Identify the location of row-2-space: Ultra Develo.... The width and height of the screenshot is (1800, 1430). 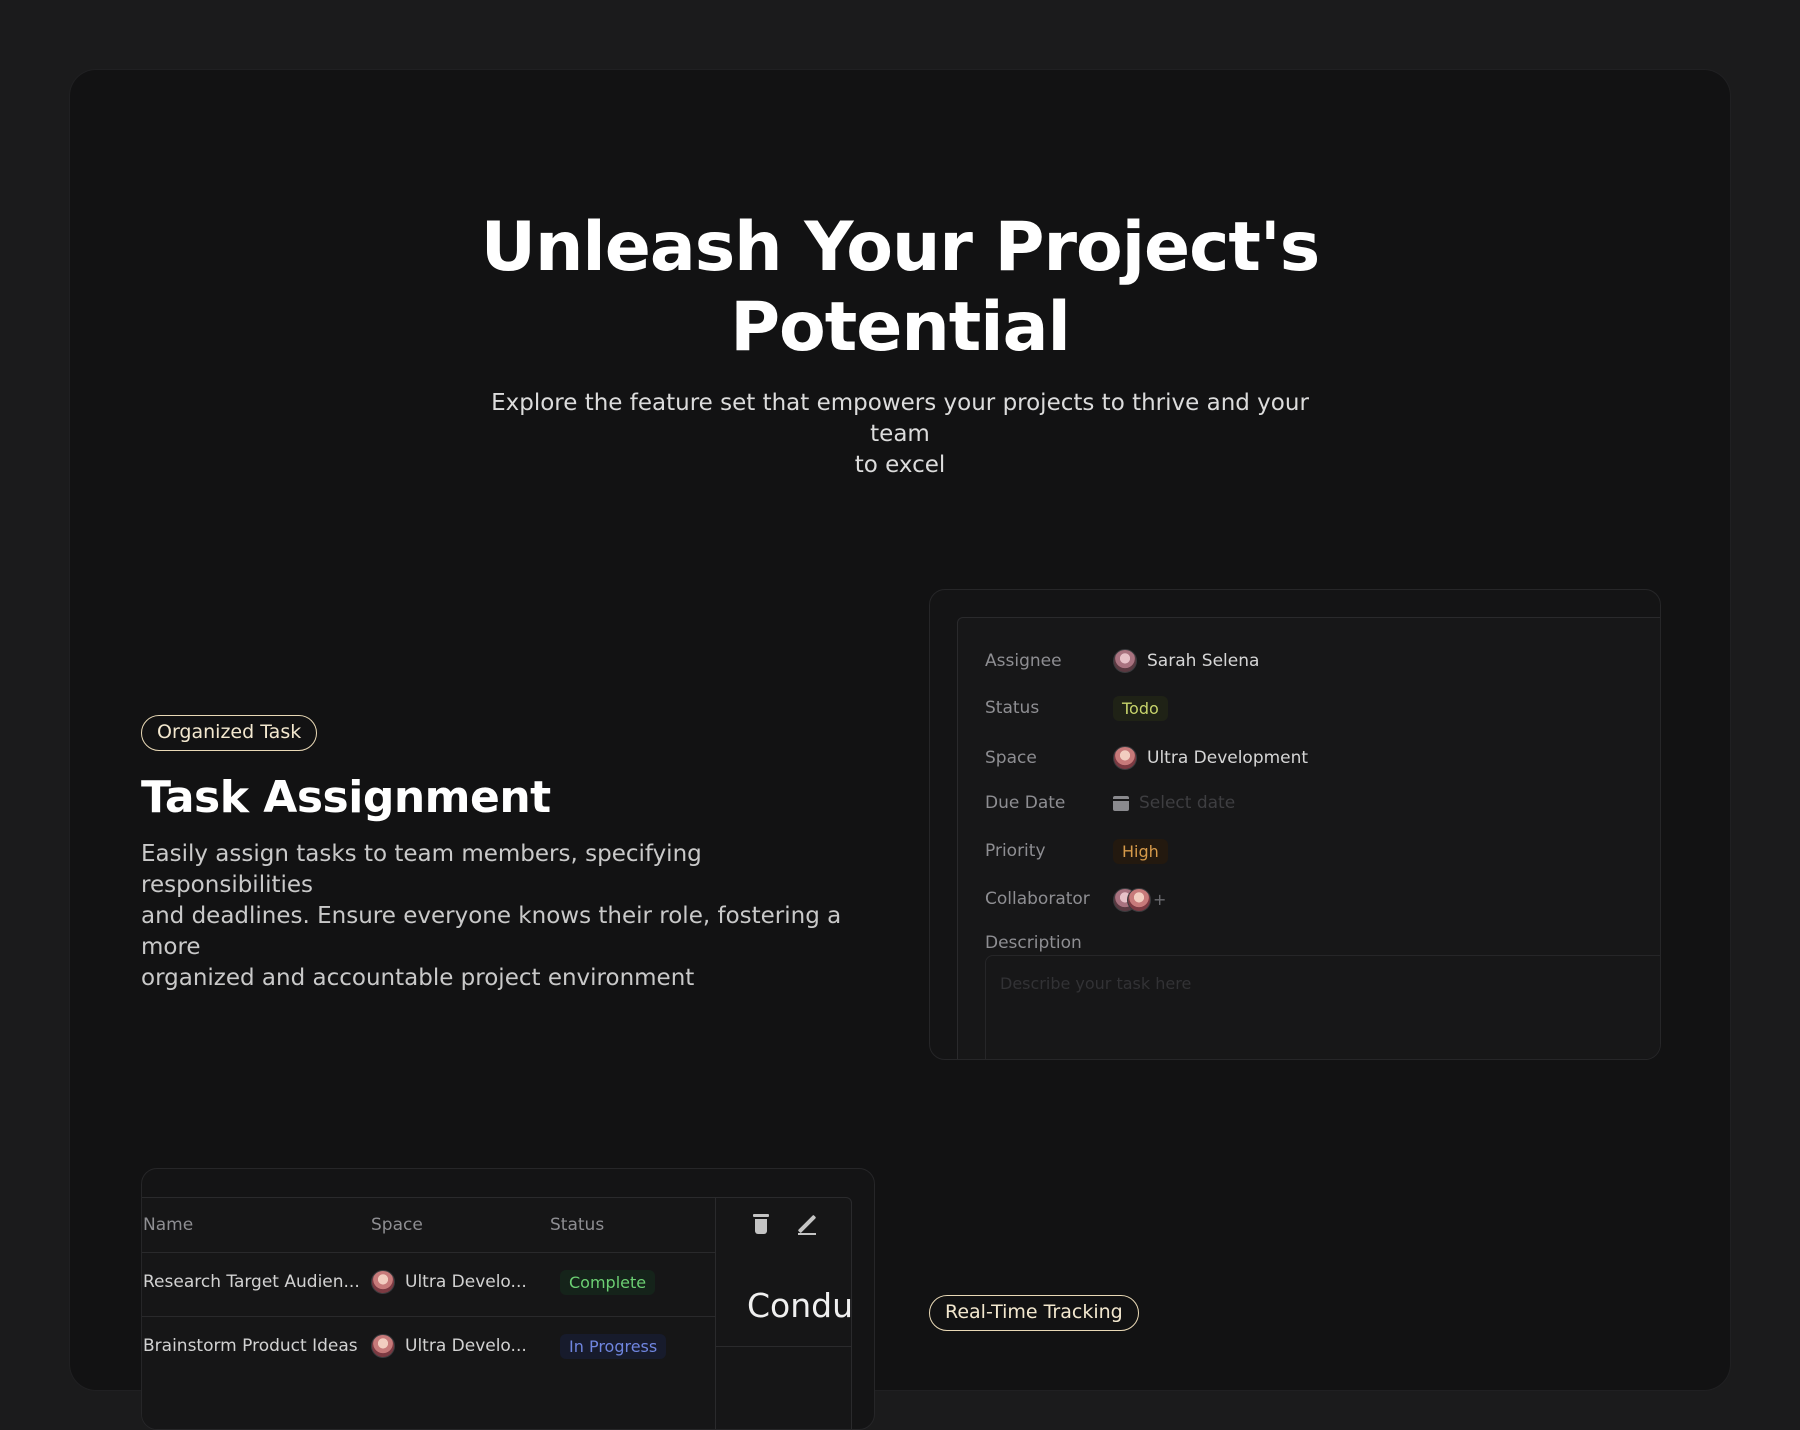
(449, 1346).